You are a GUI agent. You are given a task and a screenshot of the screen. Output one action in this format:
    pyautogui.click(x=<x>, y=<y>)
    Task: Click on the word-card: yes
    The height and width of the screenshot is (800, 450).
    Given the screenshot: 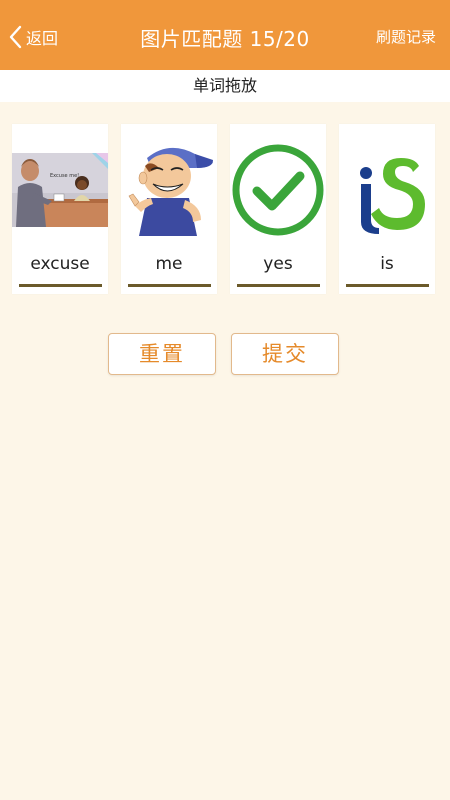 What is the action you would take?
    pyautogui.click(x=278, y=209)
    